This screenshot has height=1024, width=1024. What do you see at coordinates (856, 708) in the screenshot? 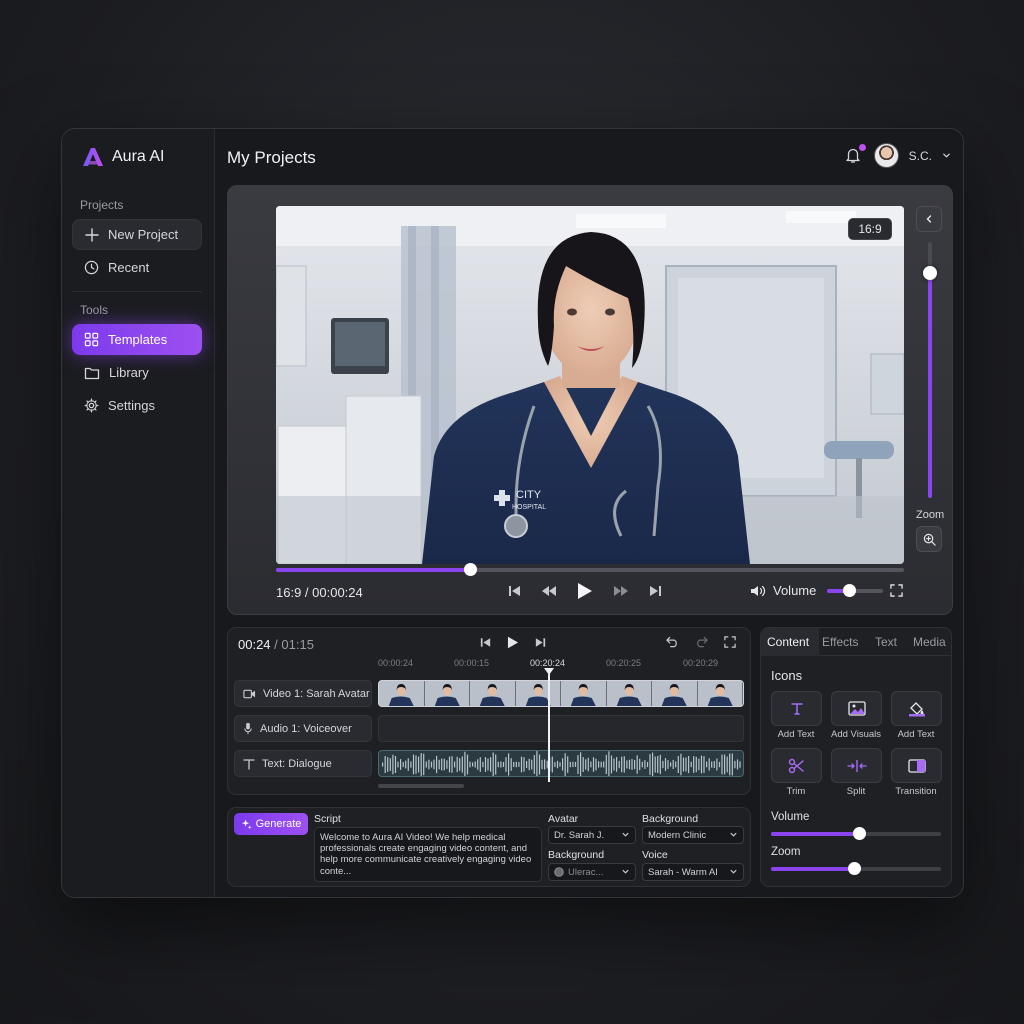
I see `add-visuals-tool-button` at bounding box center [856, 708].